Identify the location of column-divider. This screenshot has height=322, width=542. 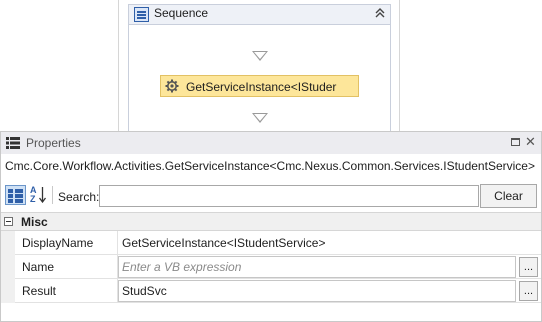
(117, 243).